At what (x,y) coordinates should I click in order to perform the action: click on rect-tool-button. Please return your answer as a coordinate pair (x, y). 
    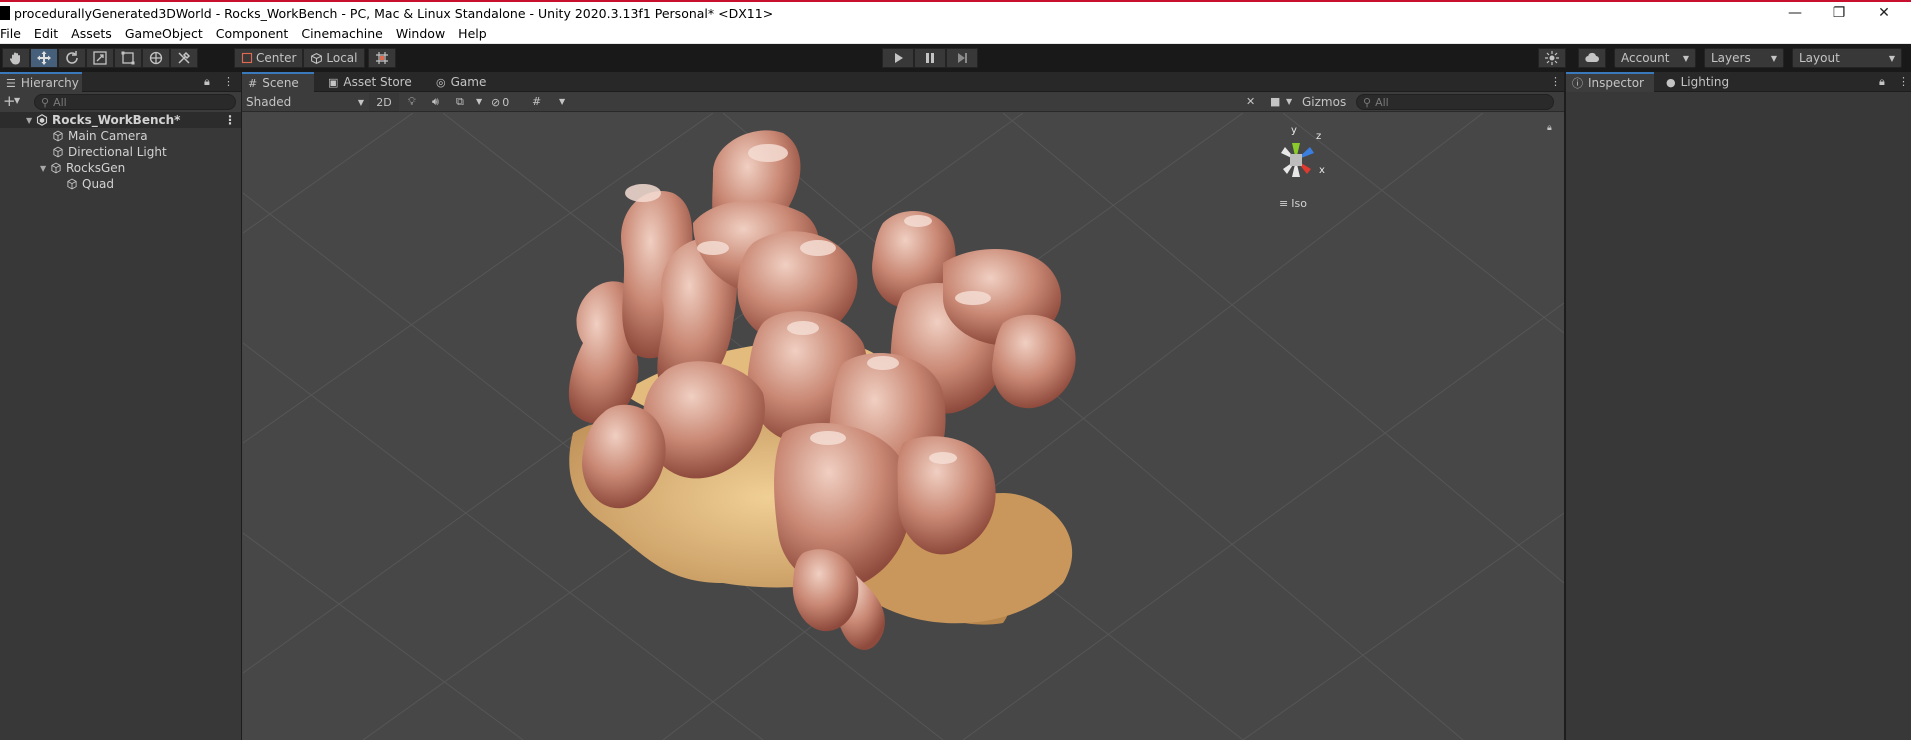
    Looking at the image, I should click on (128, 58).